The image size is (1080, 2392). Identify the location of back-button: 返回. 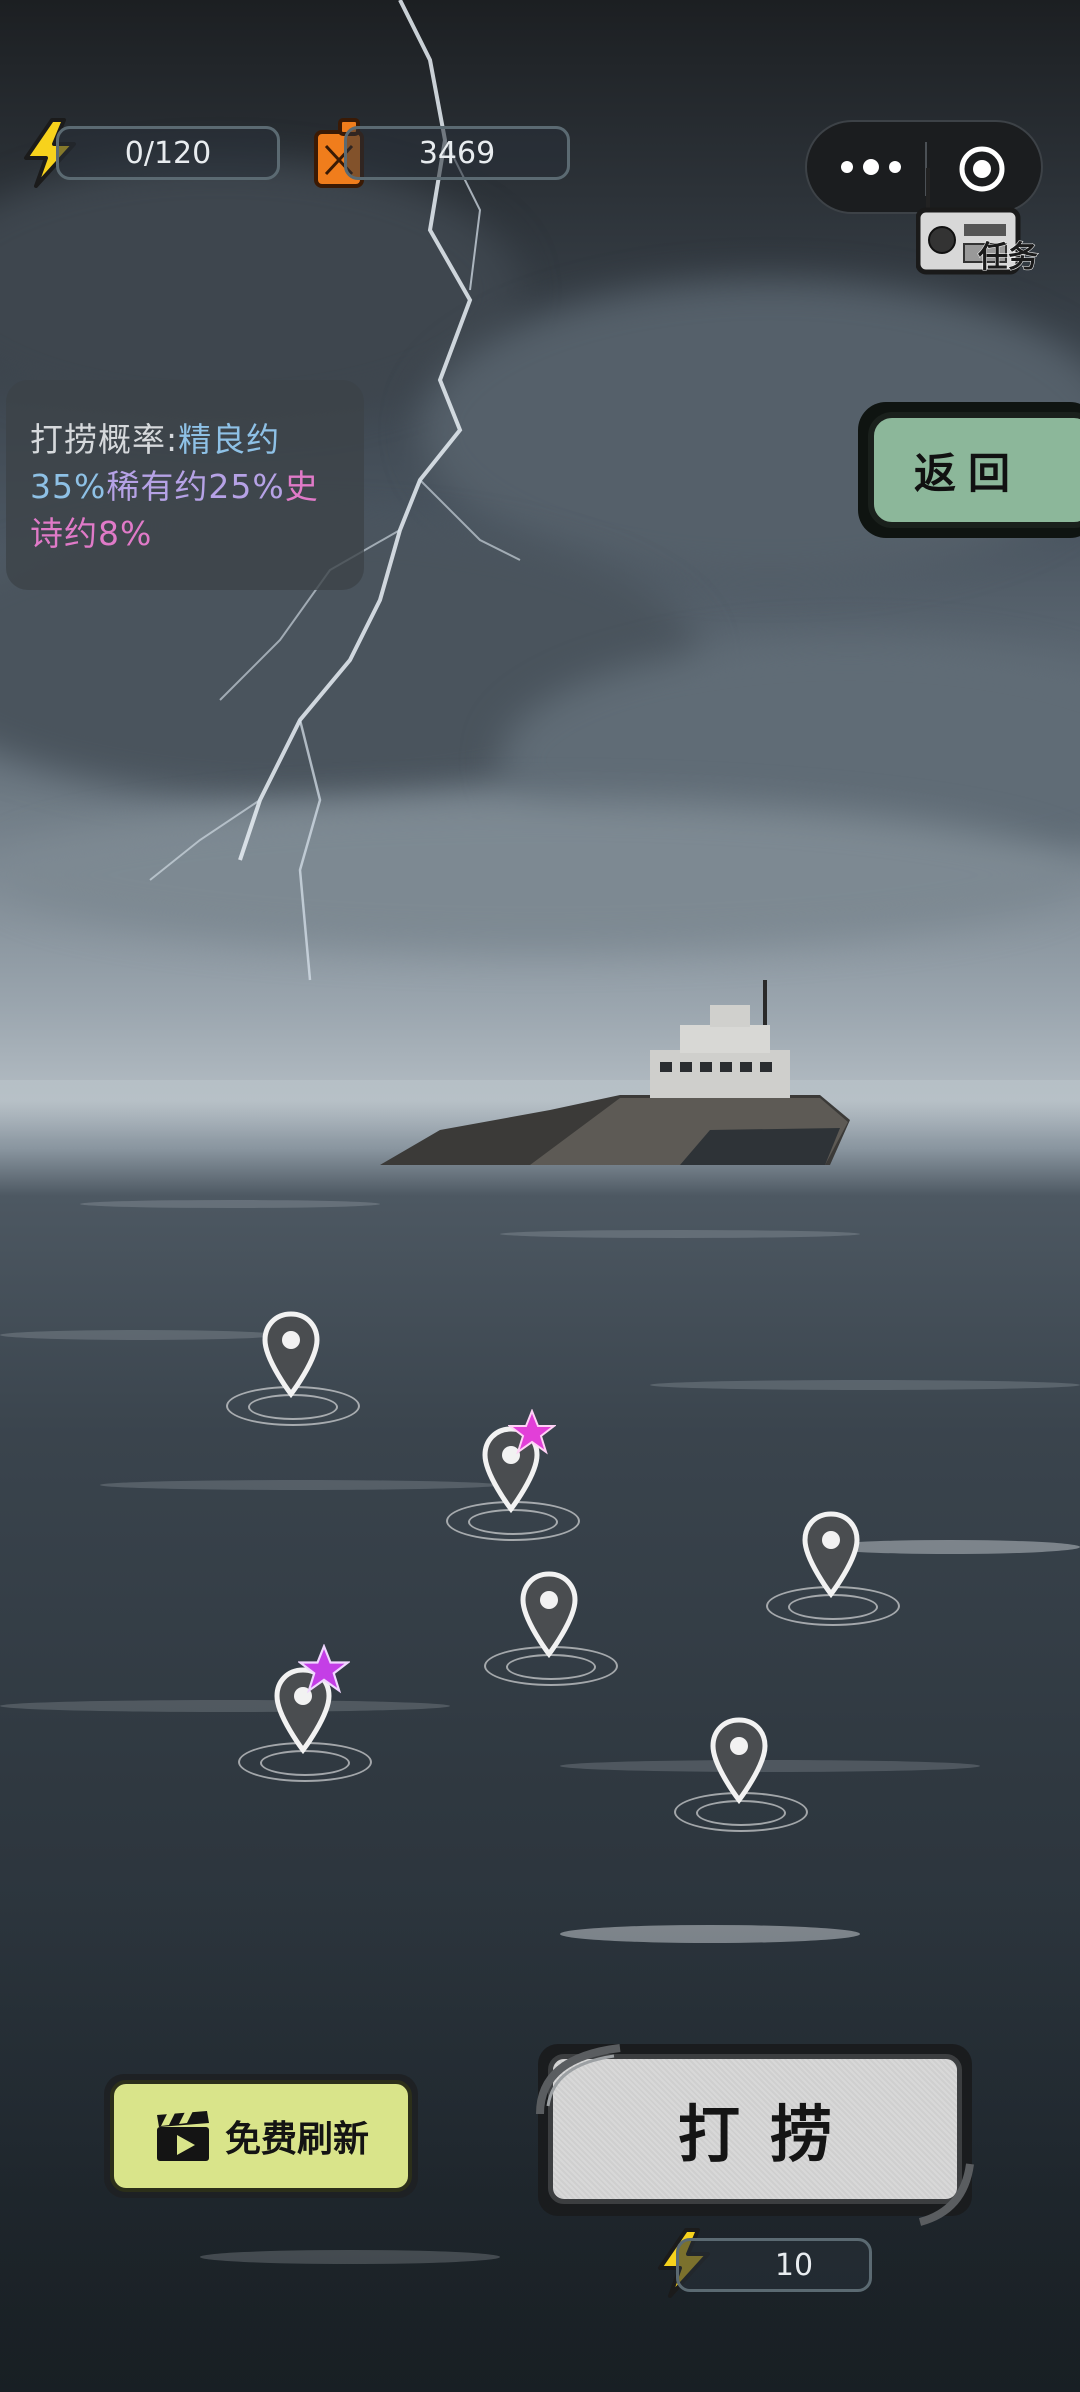
(969, 470).